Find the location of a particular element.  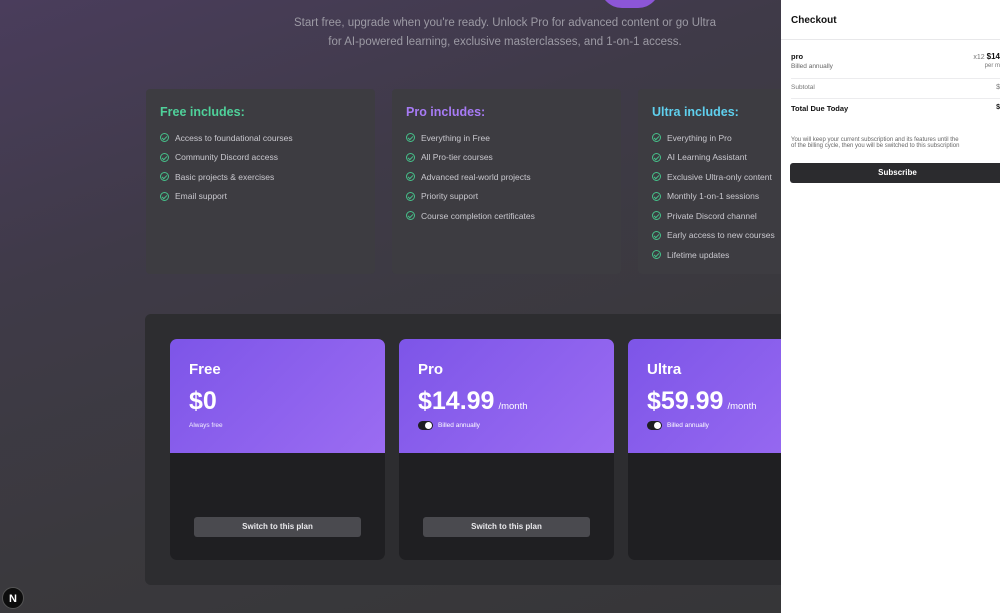

plan-header: Pro $14.99 /month Billed annually is located at coordinates (506, 396).